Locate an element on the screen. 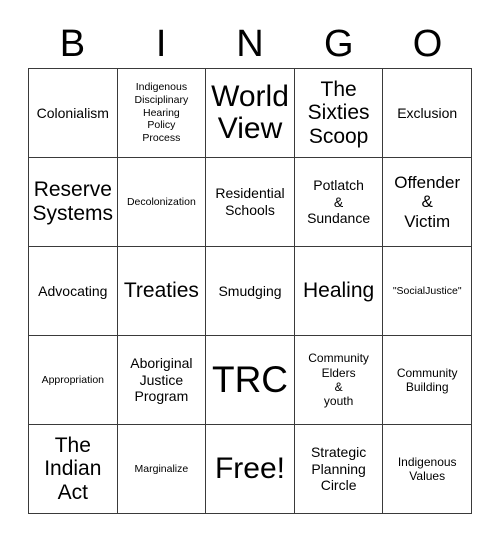 This screenshot has width=500, height=544. bingo-cell-r5c5: Indigenous Values is located at coordinates (427, 469).